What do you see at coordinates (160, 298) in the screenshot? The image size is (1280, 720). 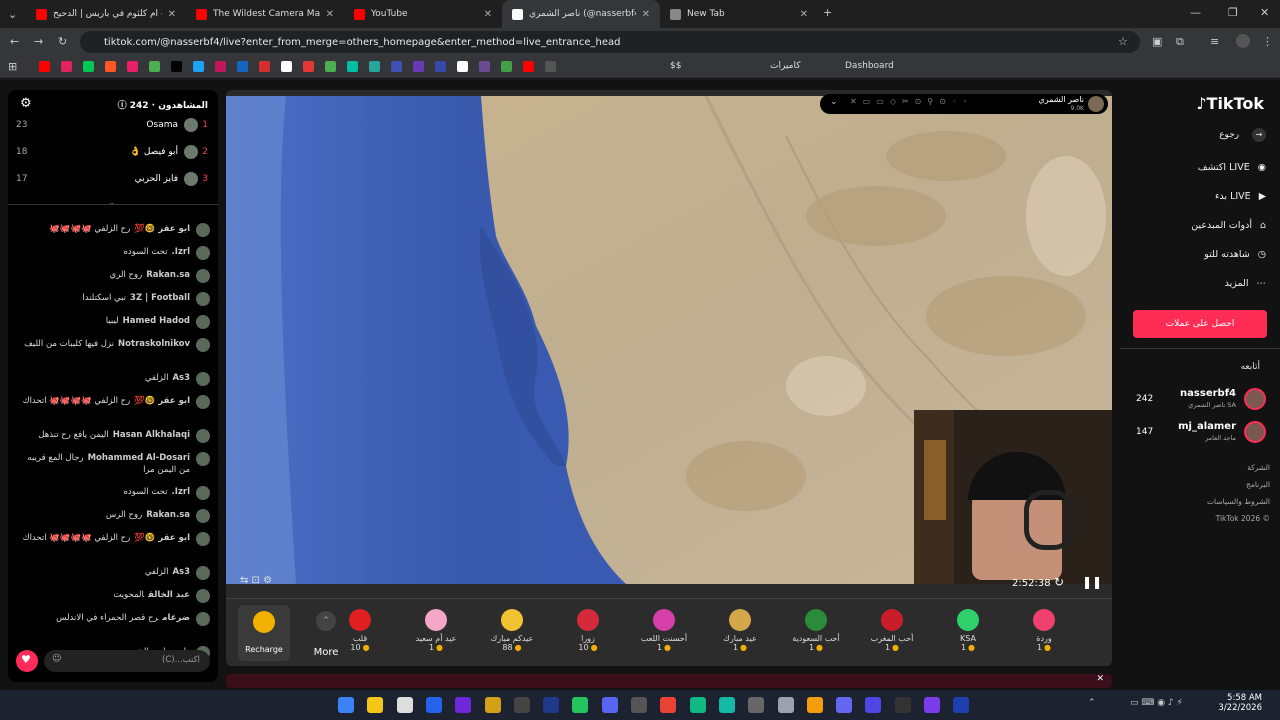 I see `chat-username: 3Z | Football` at bounding box center [160, 298].